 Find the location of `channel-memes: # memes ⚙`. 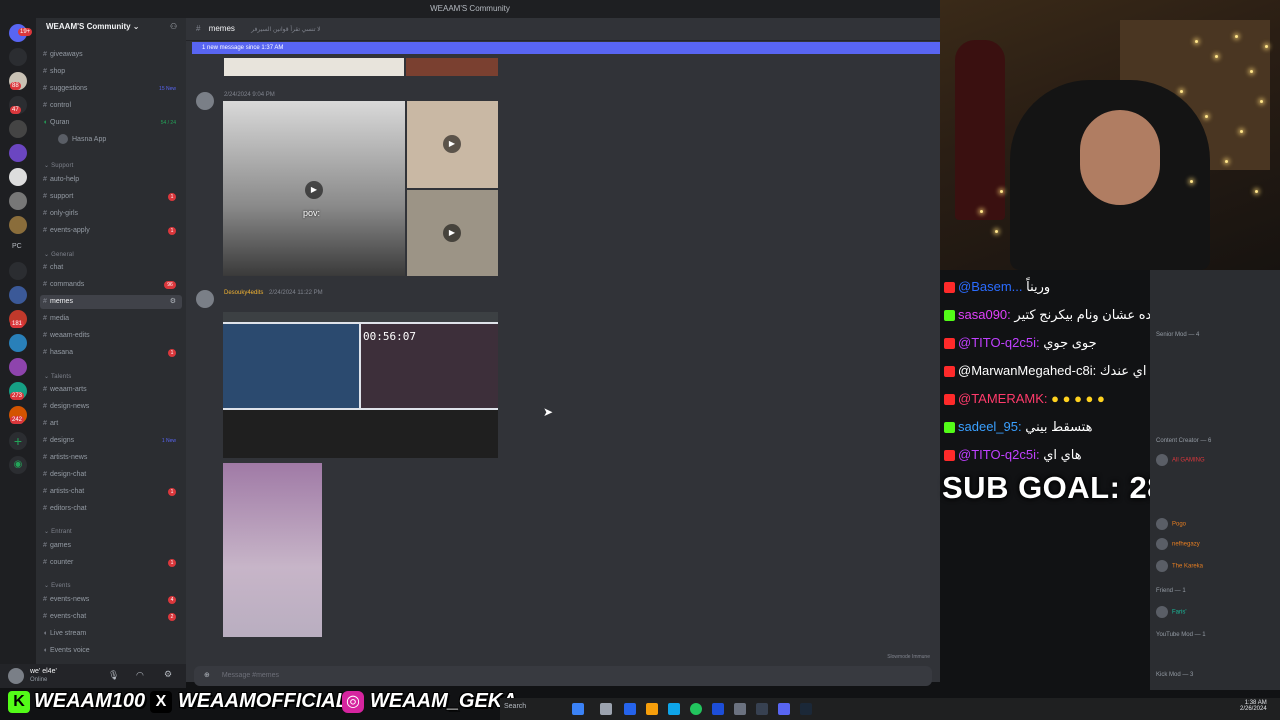

channel-memes: # memes ⚙ is located at coordinates (111, 302).